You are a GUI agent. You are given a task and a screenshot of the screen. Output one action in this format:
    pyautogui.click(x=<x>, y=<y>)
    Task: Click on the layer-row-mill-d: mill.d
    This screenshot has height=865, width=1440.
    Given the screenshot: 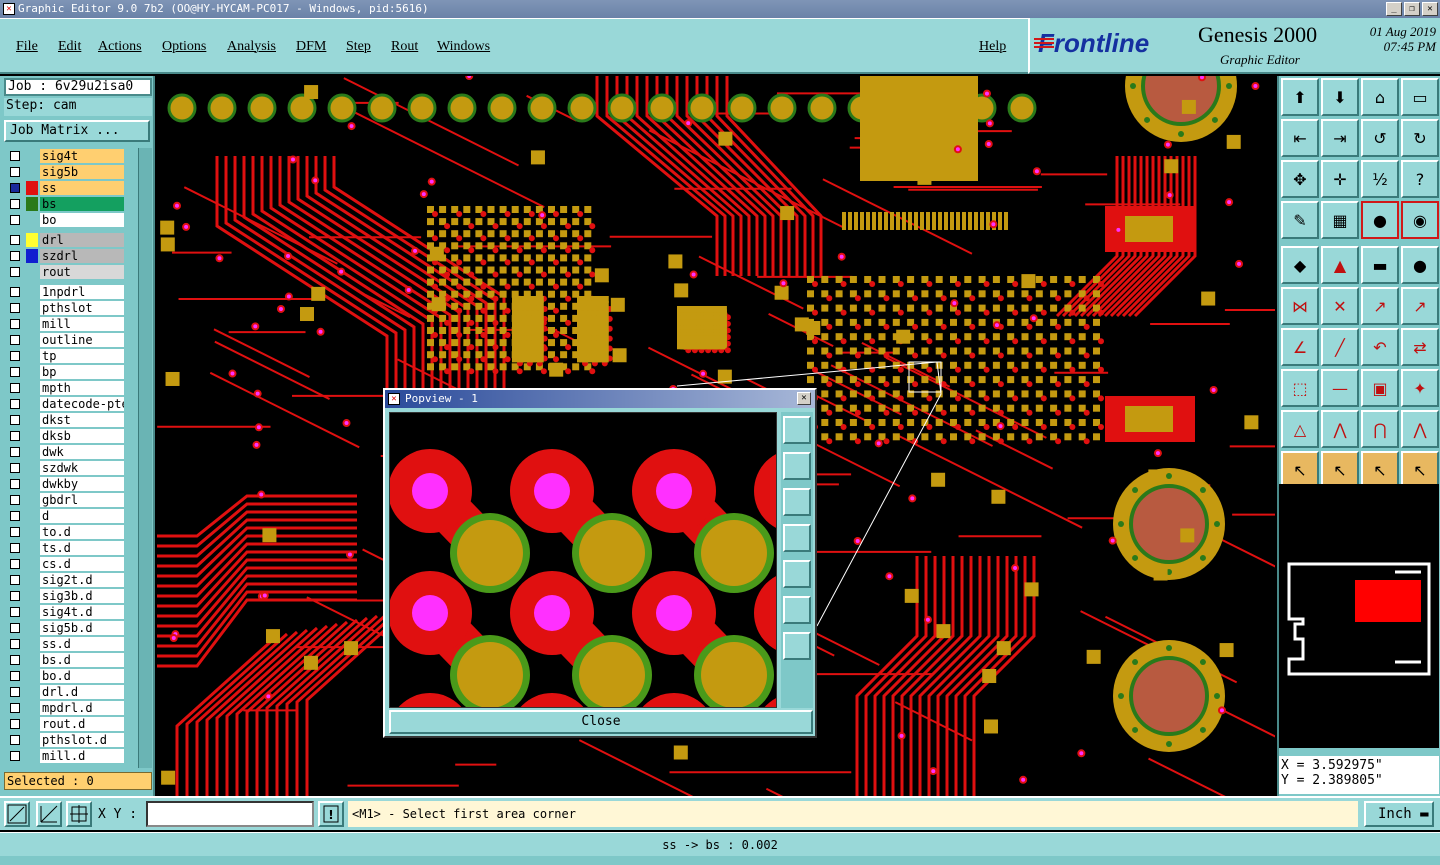 What is the action you would take?
    pyautogui.click(x=64, y=756)
    